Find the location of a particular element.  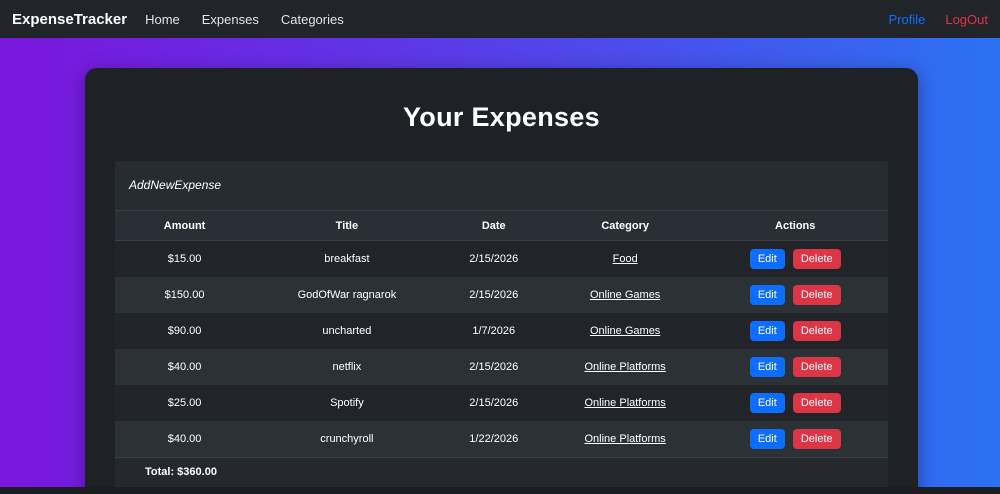

header-actions: Actions is located at coordinates (795, 225).